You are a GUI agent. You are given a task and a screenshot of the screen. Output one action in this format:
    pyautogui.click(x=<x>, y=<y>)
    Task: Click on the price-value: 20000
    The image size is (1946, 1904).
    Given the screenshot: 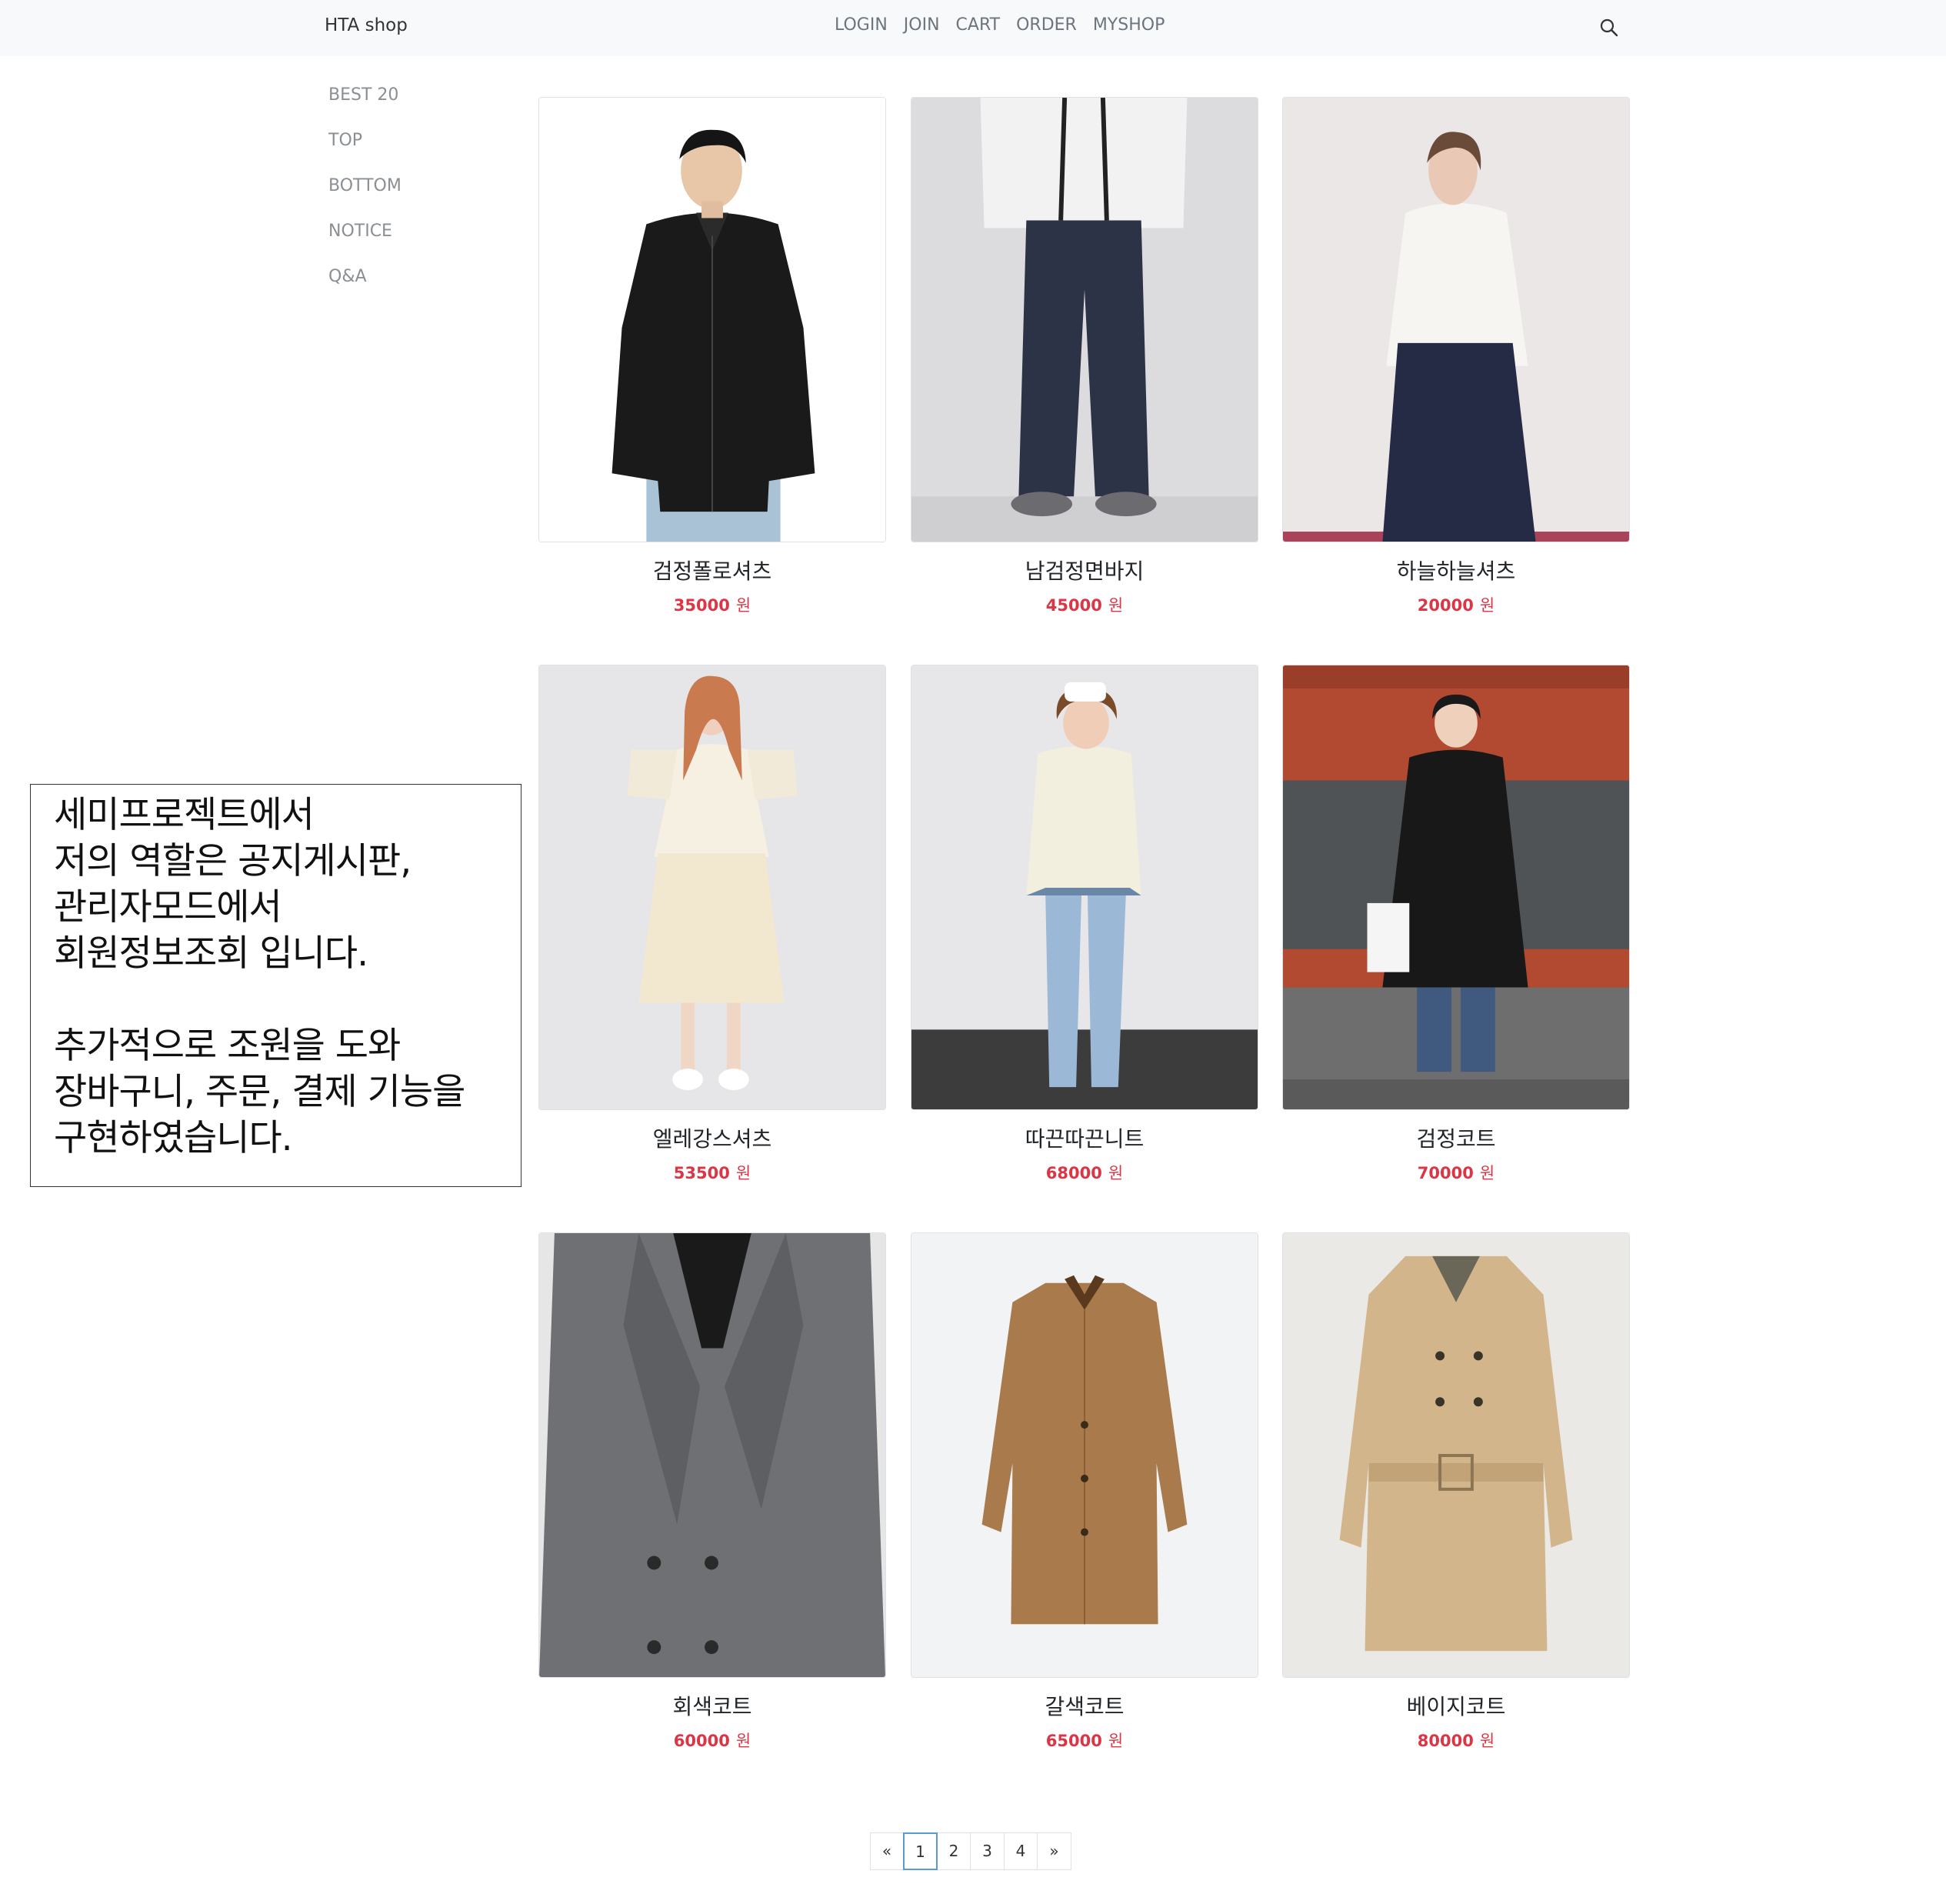 What is the action you would take?
    pyautogui.click(x=1445, y=605)
    